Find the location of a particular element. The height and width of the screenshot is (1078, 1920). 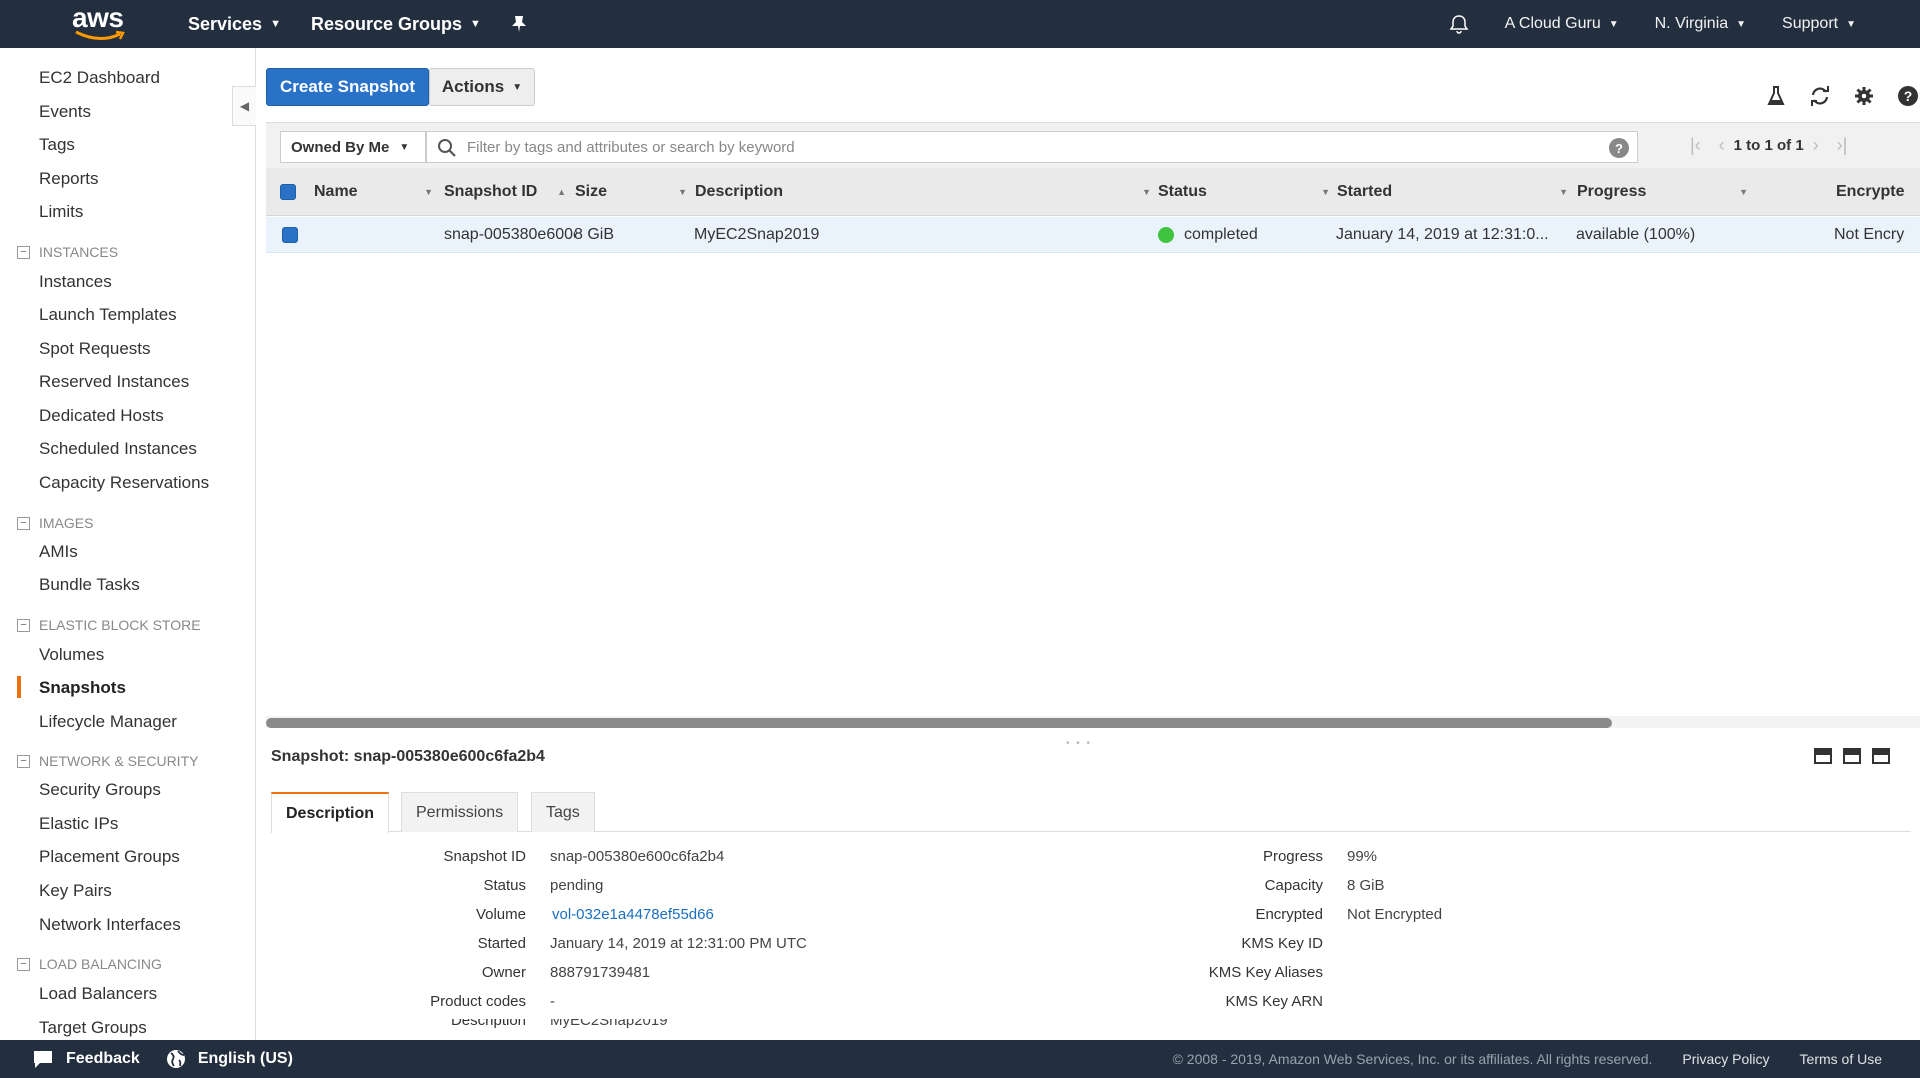

detail-tabs: Description Permissions Tags is located at coordinates (1091, 812).